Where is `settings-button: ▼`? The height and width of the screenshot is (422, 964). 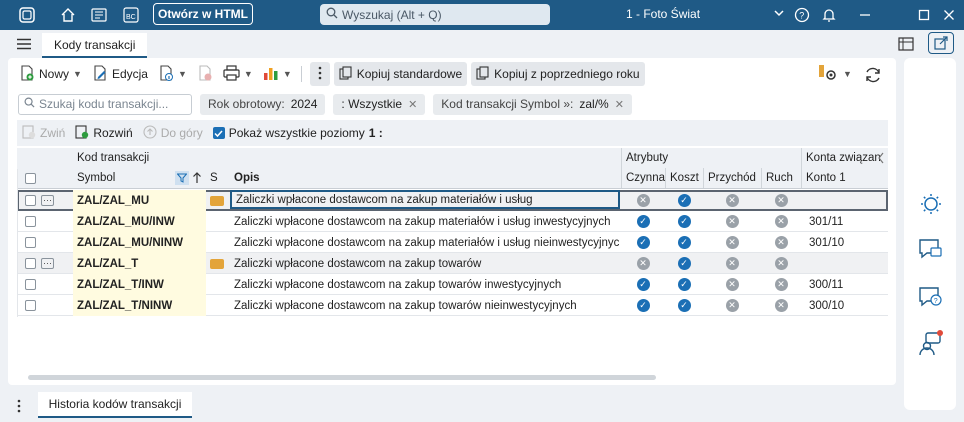
settings-button: ▼ is located at coordinates (834, 74).